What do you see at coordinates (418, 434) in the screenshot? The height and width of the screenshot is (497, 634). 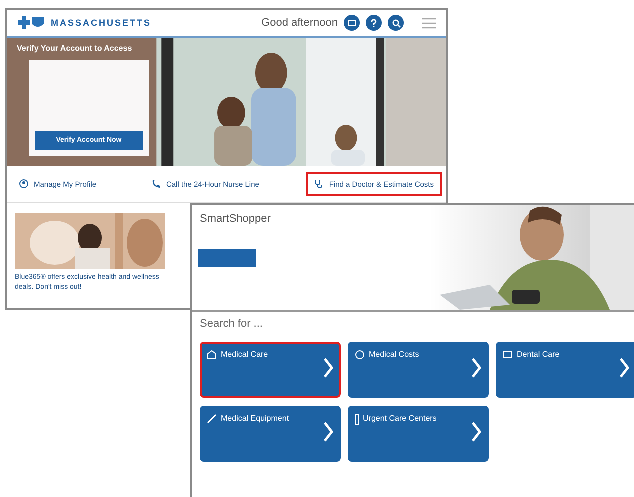 I see `category-card: Urgent Care Centers` at bounding box center [418, 434].